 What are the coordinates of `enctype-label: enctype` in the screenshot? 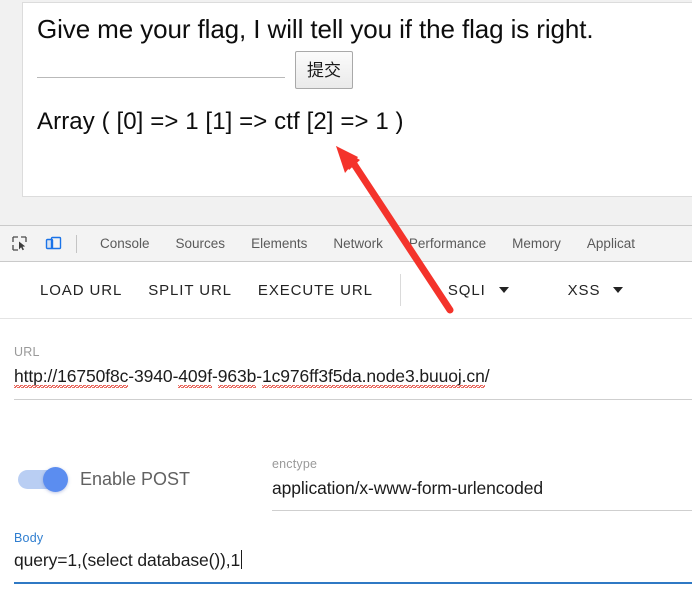 It's located at (295, 464).